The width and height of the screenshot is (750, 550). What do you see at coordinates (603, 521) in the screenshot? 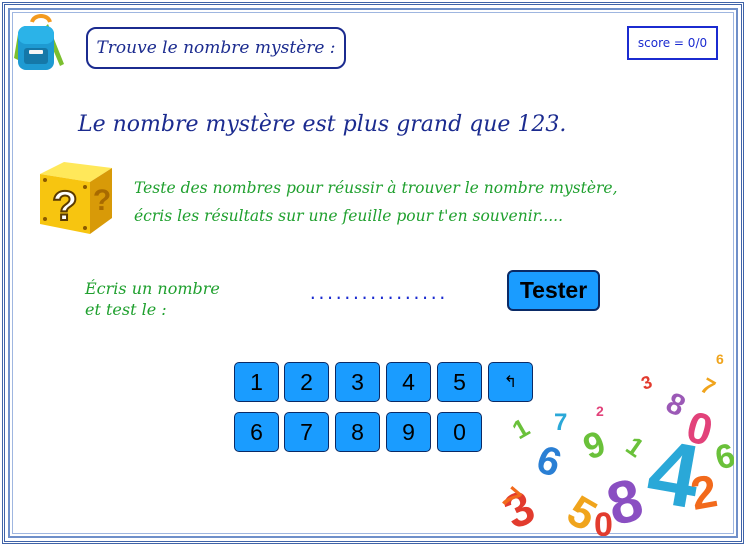
I see `svg-text: 0` at bounding box center [603, 521].